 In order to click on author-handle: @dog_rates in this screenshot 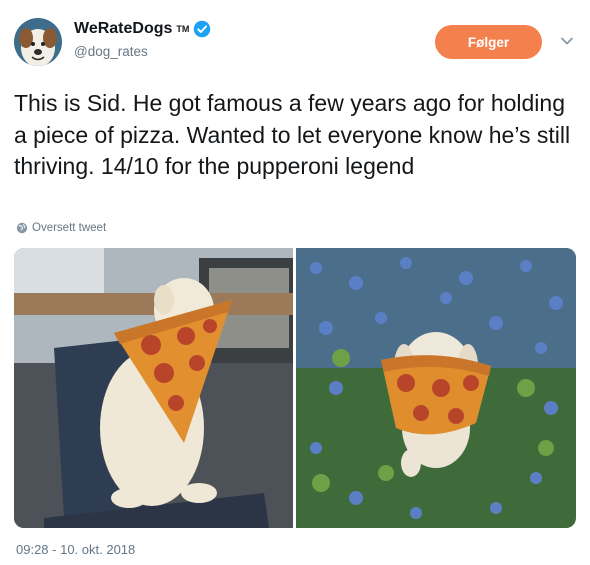, I will do `click(142, 51)`.